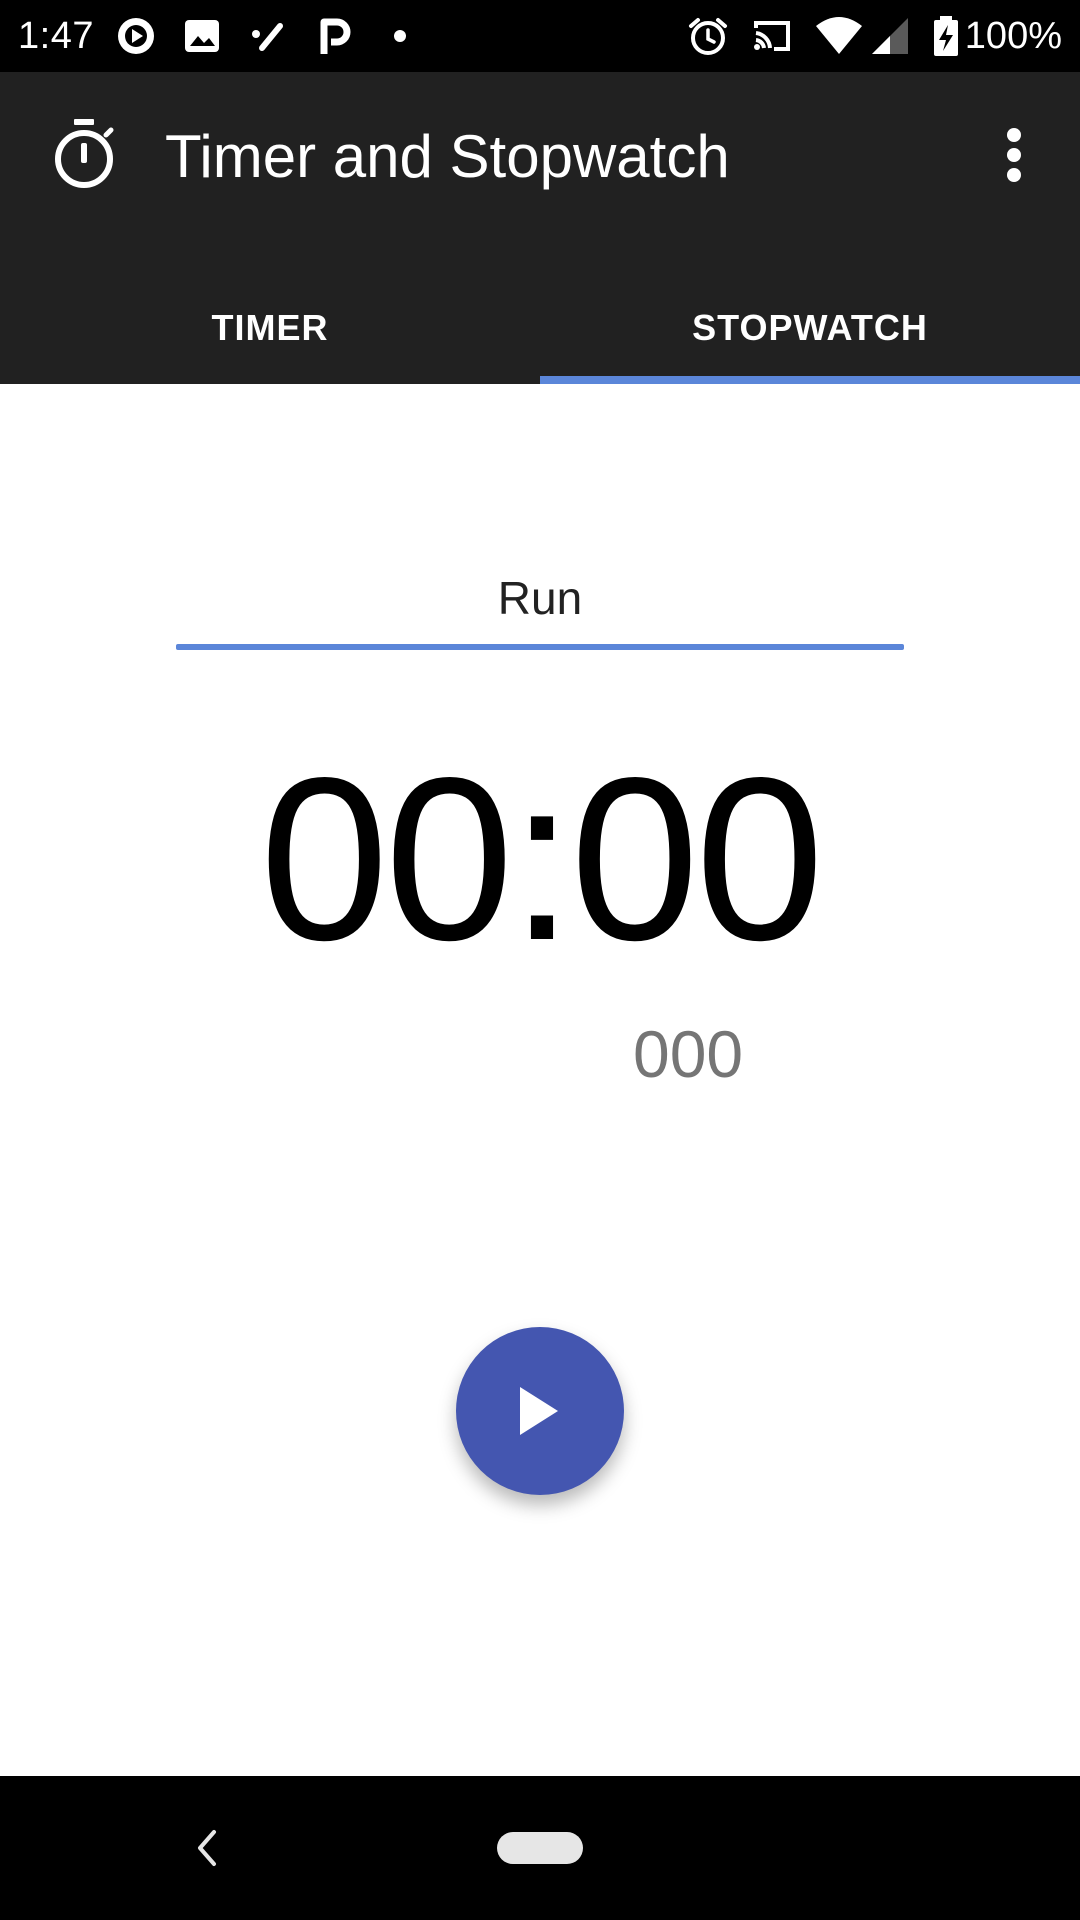 The height and width of the screenshot is (1920, 1080). Describe the element at coordinates (84, 153) in the screenshot. I see `stopwatch-icon` at that location.